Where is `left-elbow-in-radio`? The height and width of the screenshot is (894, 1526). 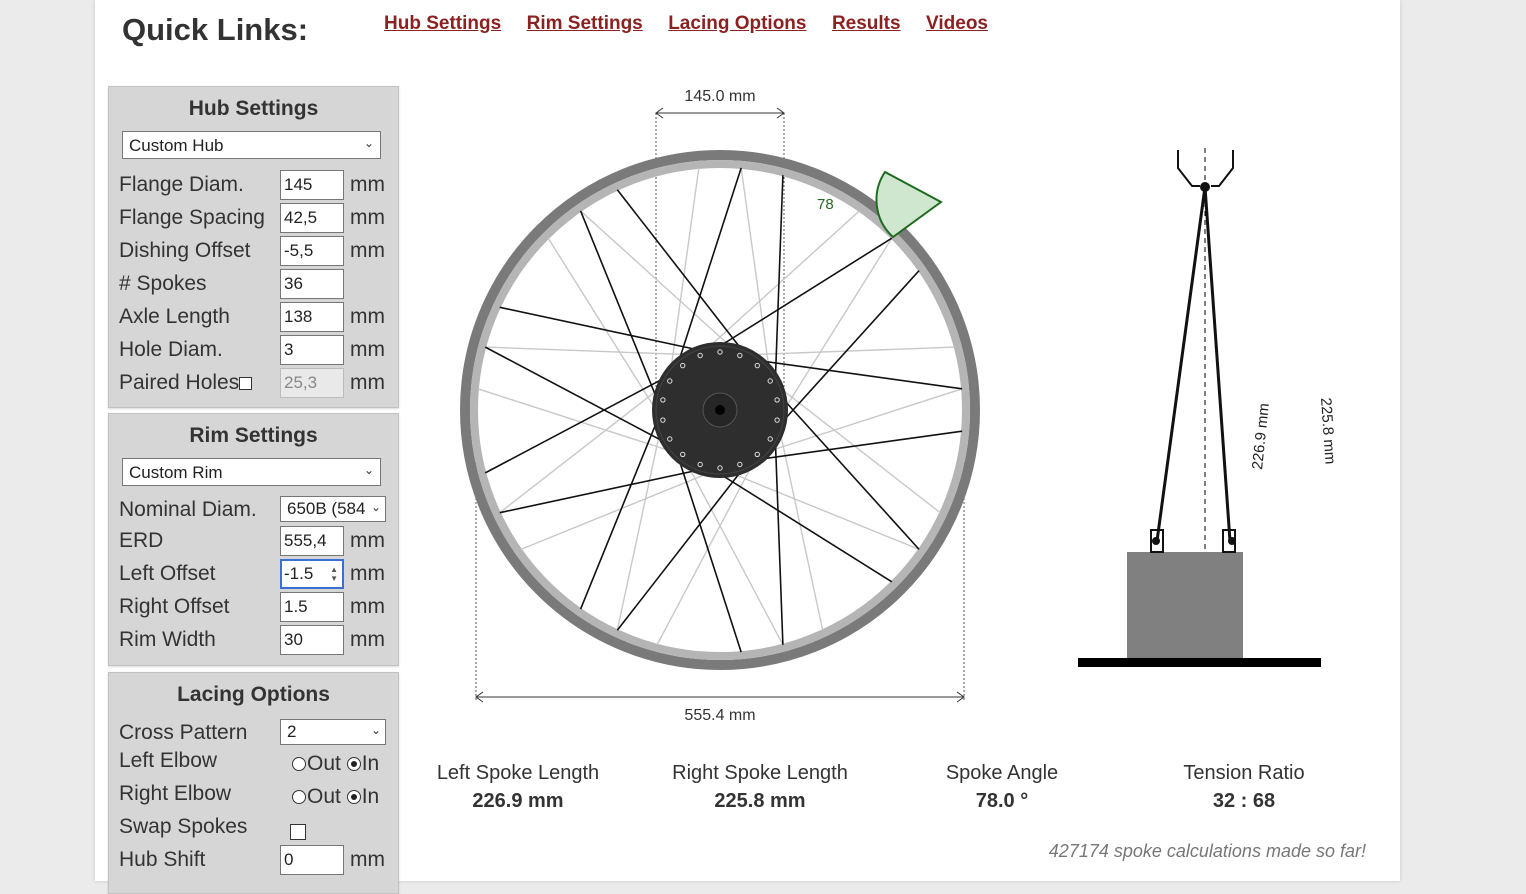
left-elbow-in-radio is located at coordinates (353, 764).